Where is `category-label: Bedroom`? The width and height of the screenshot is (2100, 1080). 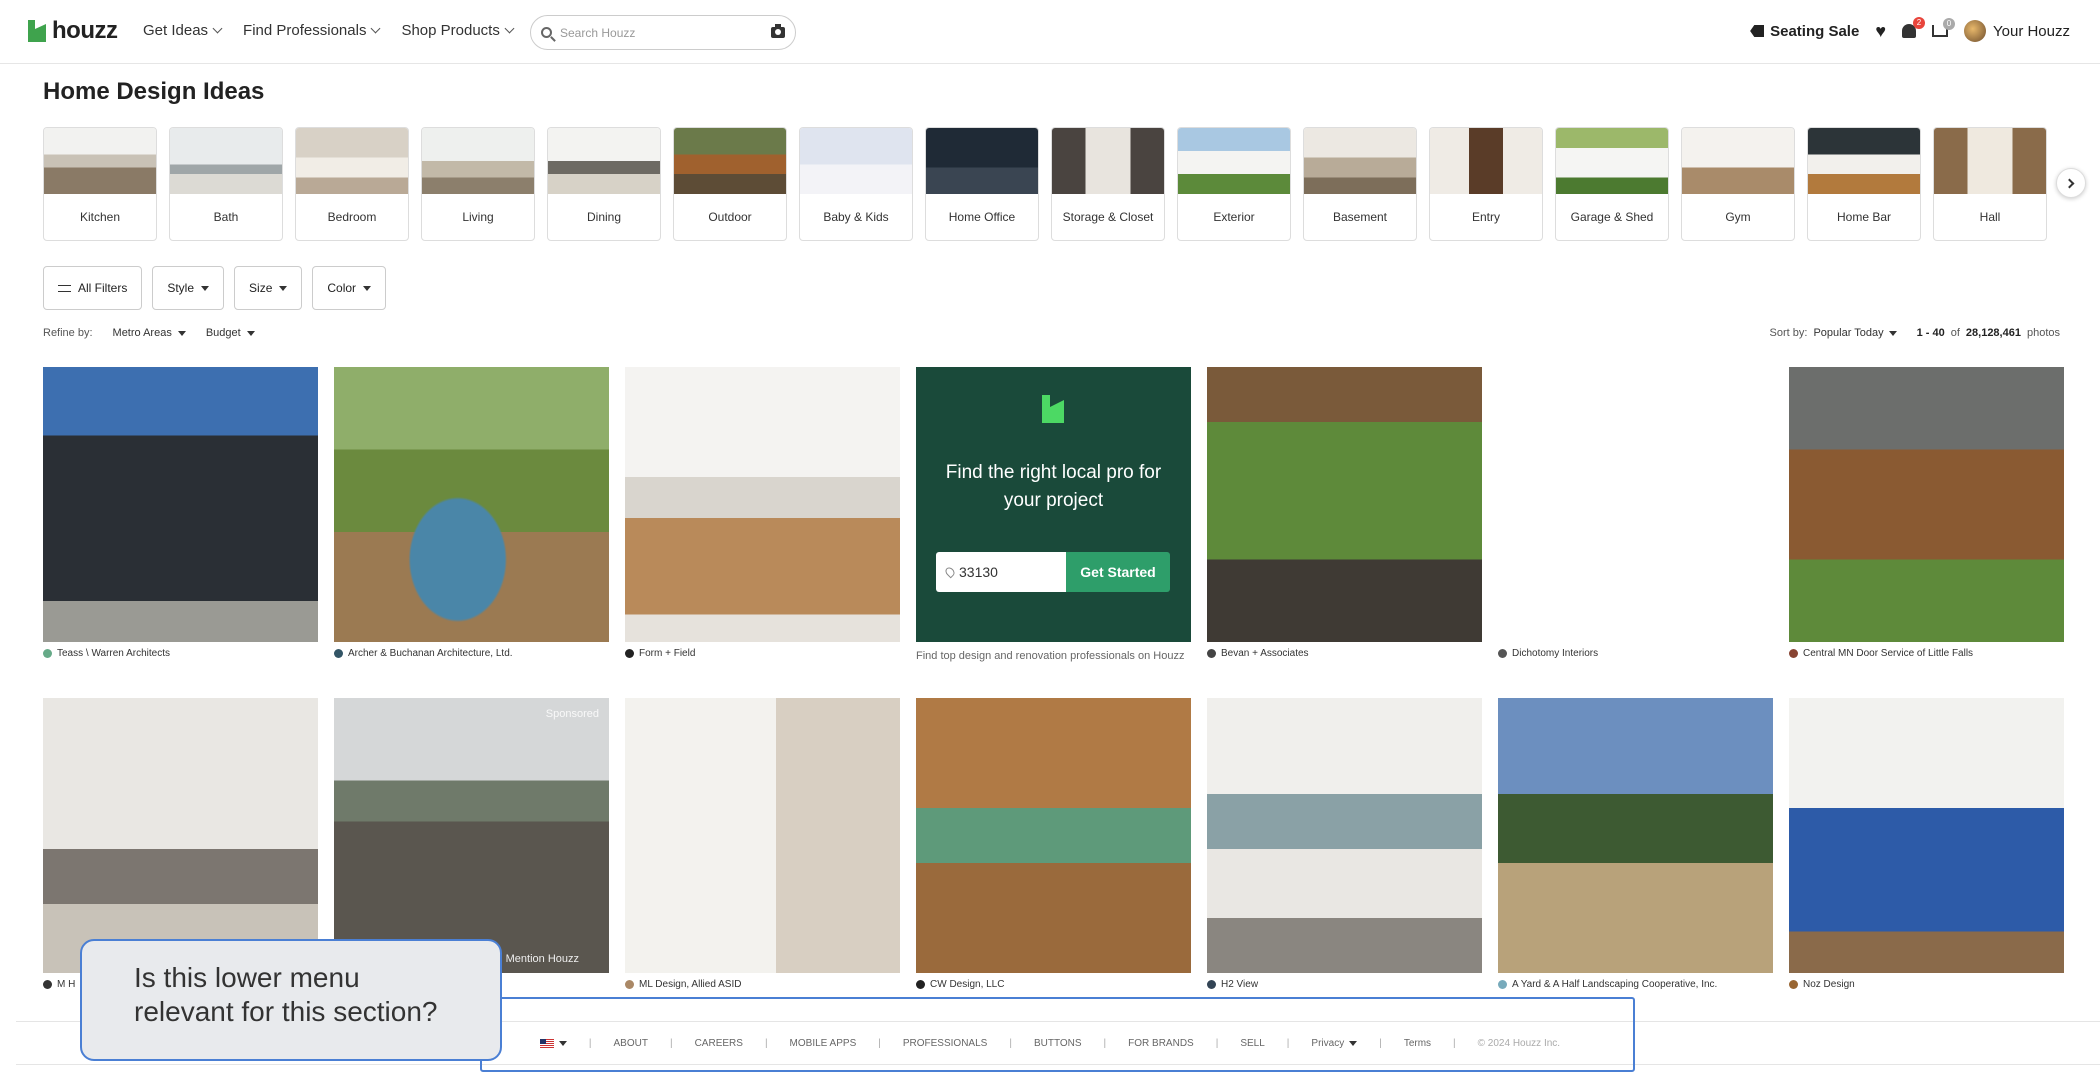
category-label: Bedroom is located at coordinates (352, 217).